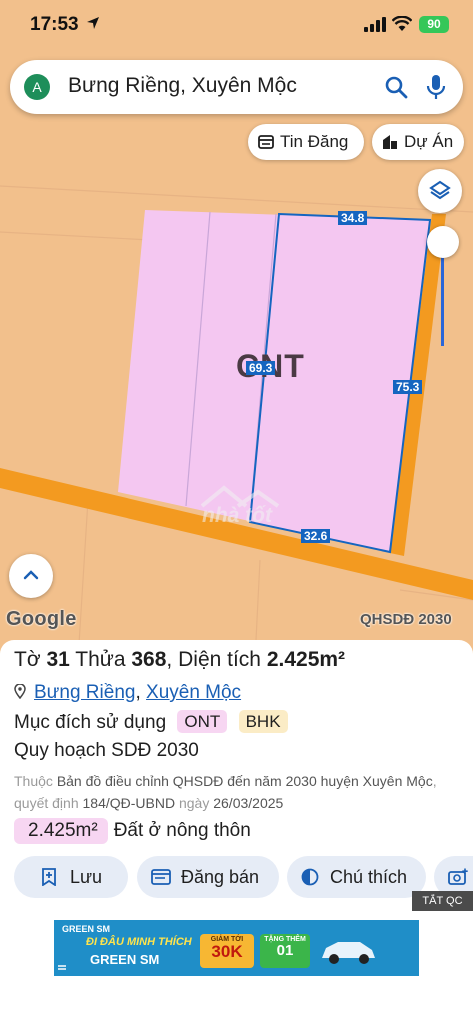  I want to click on wifi-icon, so click(402, 23).